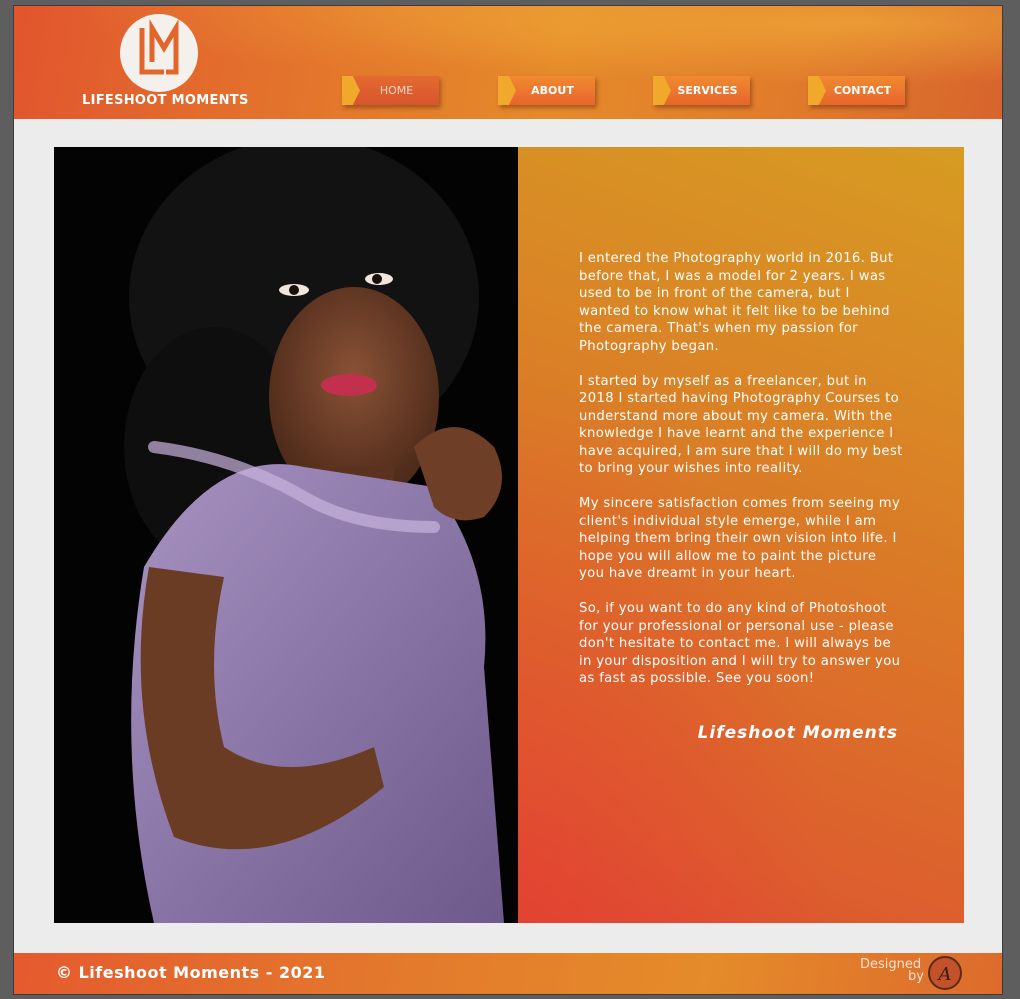 The image size is (1020, 999). What do you see at coordinates (508, 973) in the screenshot?
I see `site-footer: © Lifeshoot Moments - 2021 Designed by A` at bounding box center [508, 973].